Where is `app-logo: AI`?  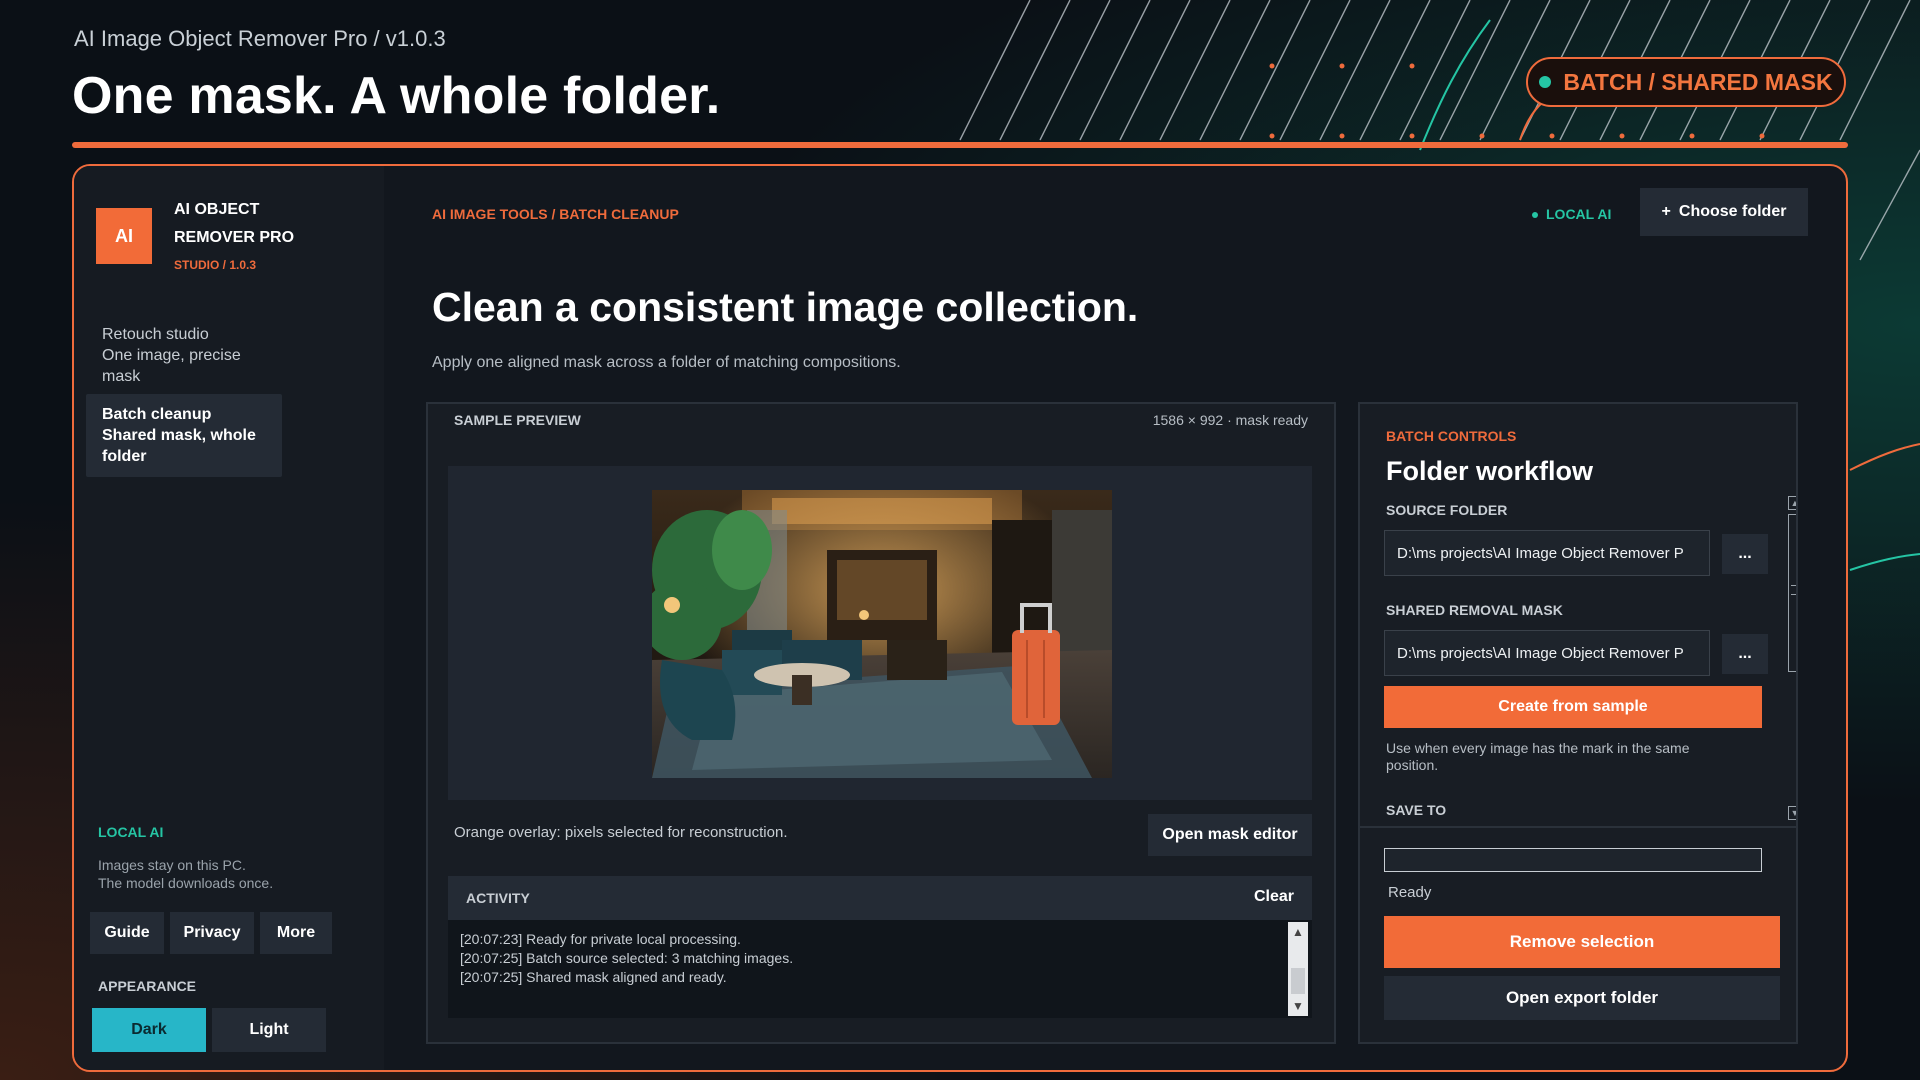
app-logo: AI is located at coordinates (124, 236).